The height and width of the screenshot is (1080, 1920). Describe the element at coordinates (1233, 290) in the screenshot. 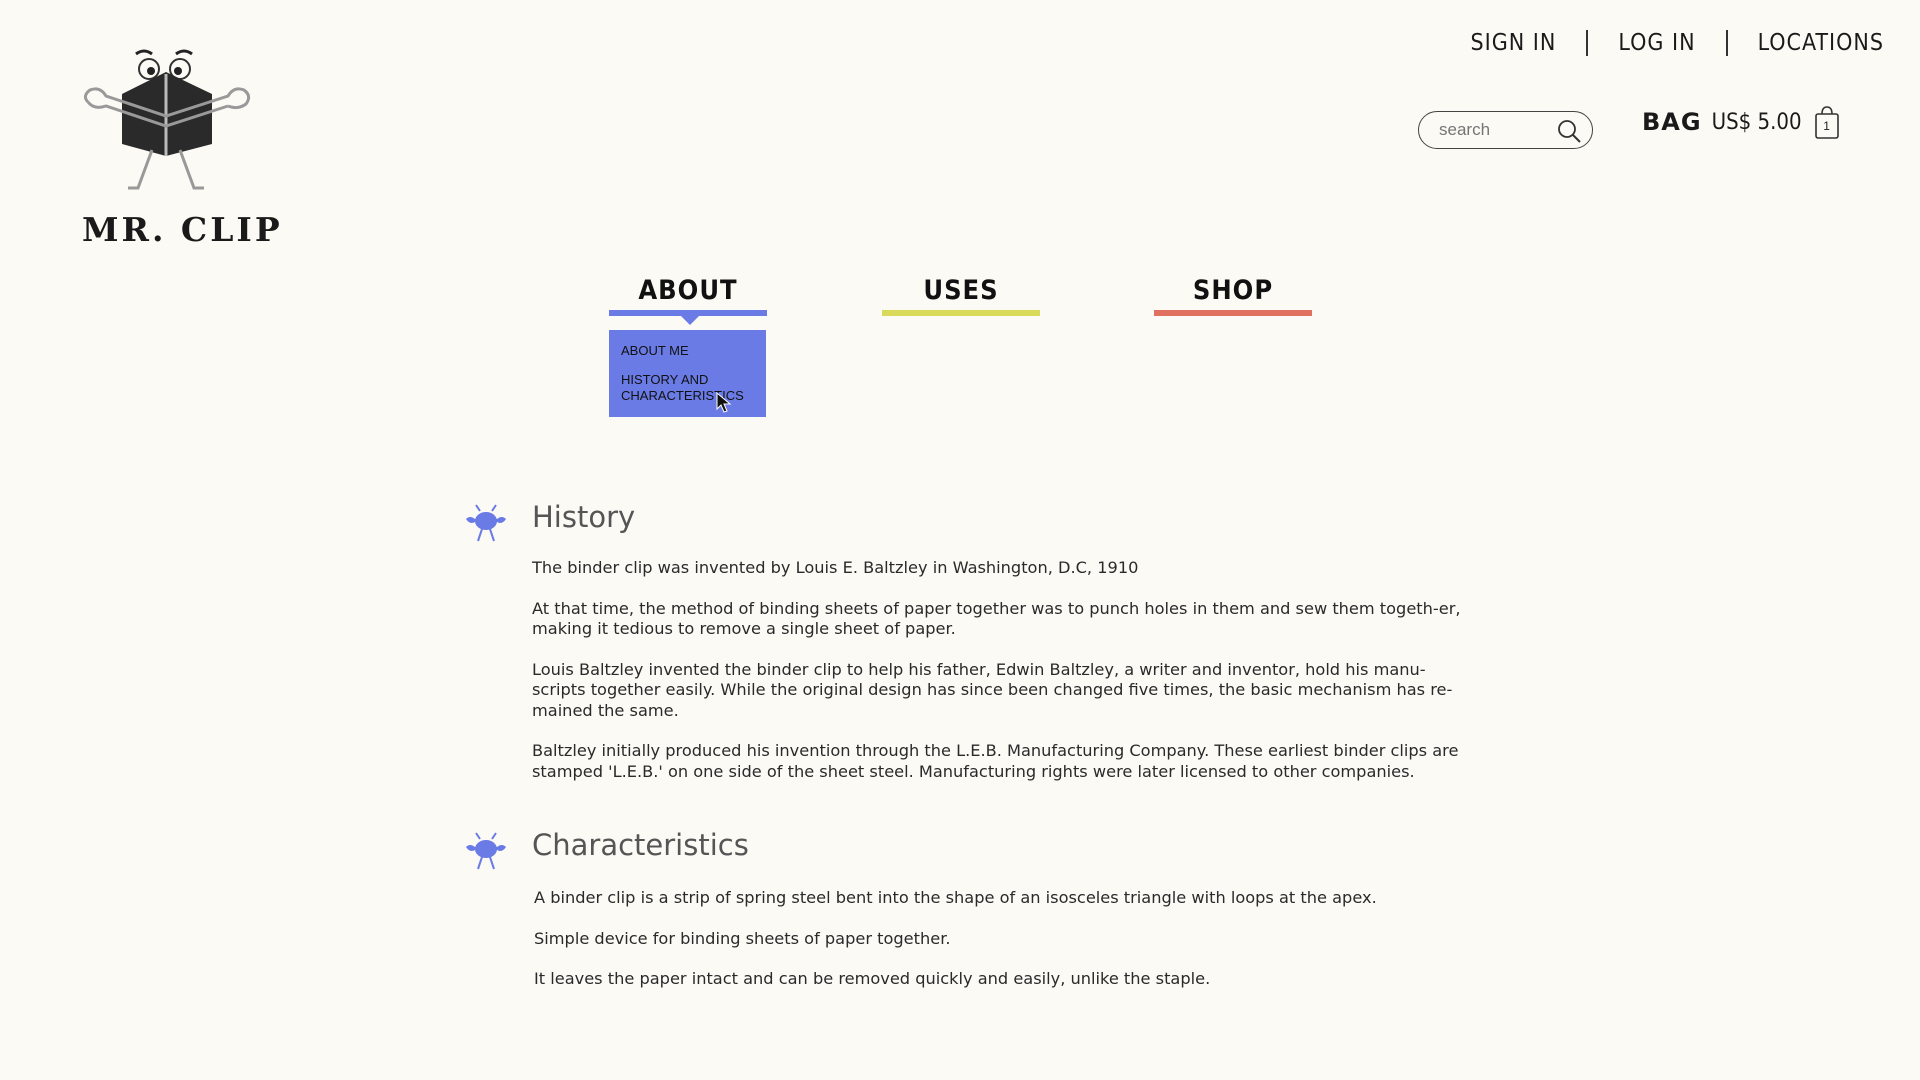

I see `nav-shop-label: SHOP` at that location.